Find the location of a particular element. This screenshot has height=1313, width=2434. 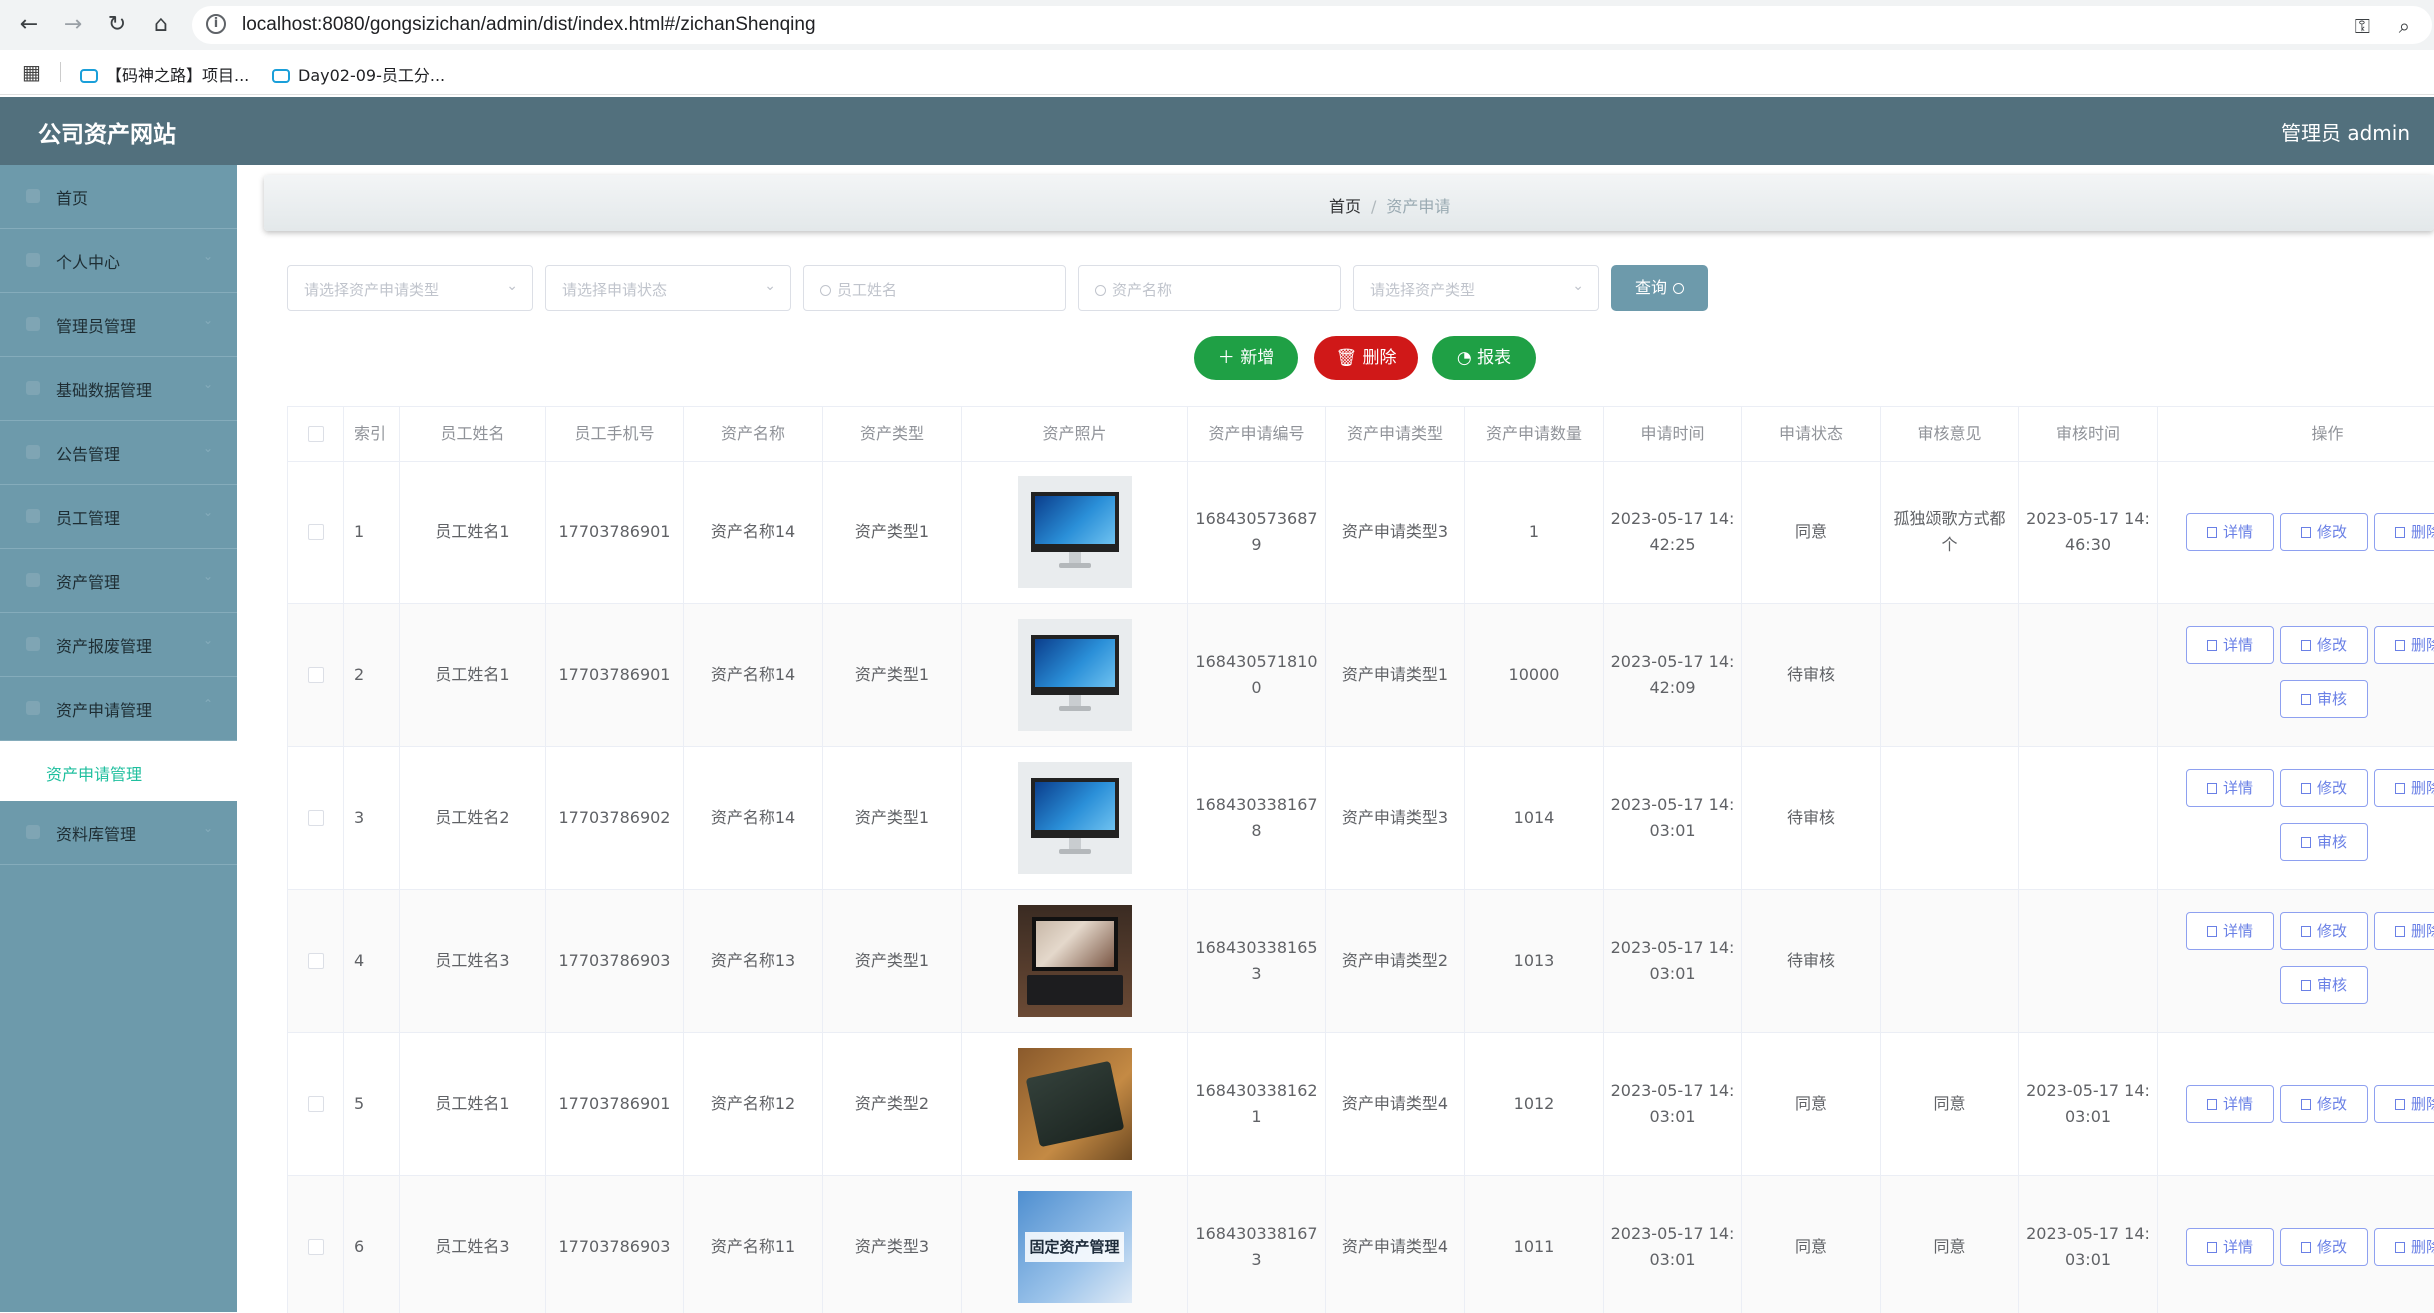

sidebar-item-basedata: 基础数据管理 ⌄ is located at coordinates (118, 389).